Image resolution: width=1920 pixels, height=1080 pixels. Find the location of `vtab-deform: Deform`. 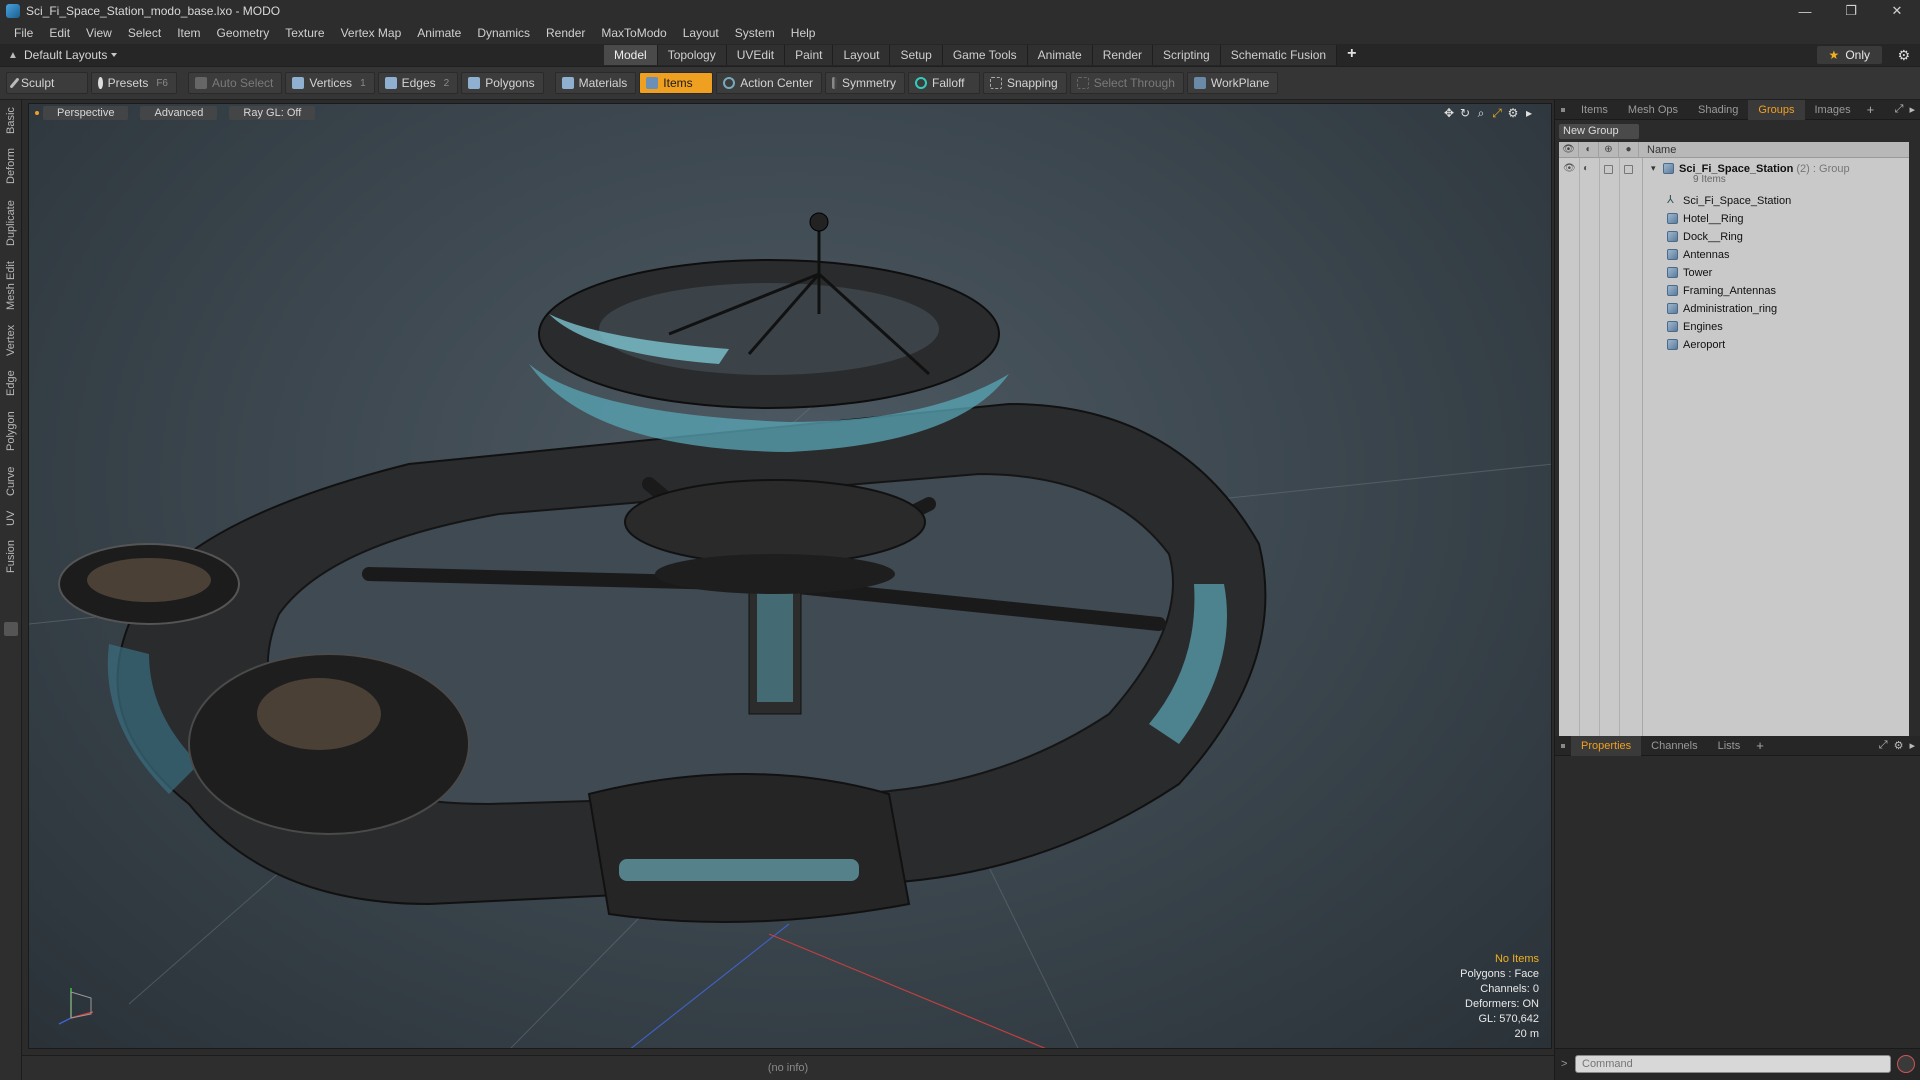

vtab-deform: Deform is located at coordinates (11, 166).